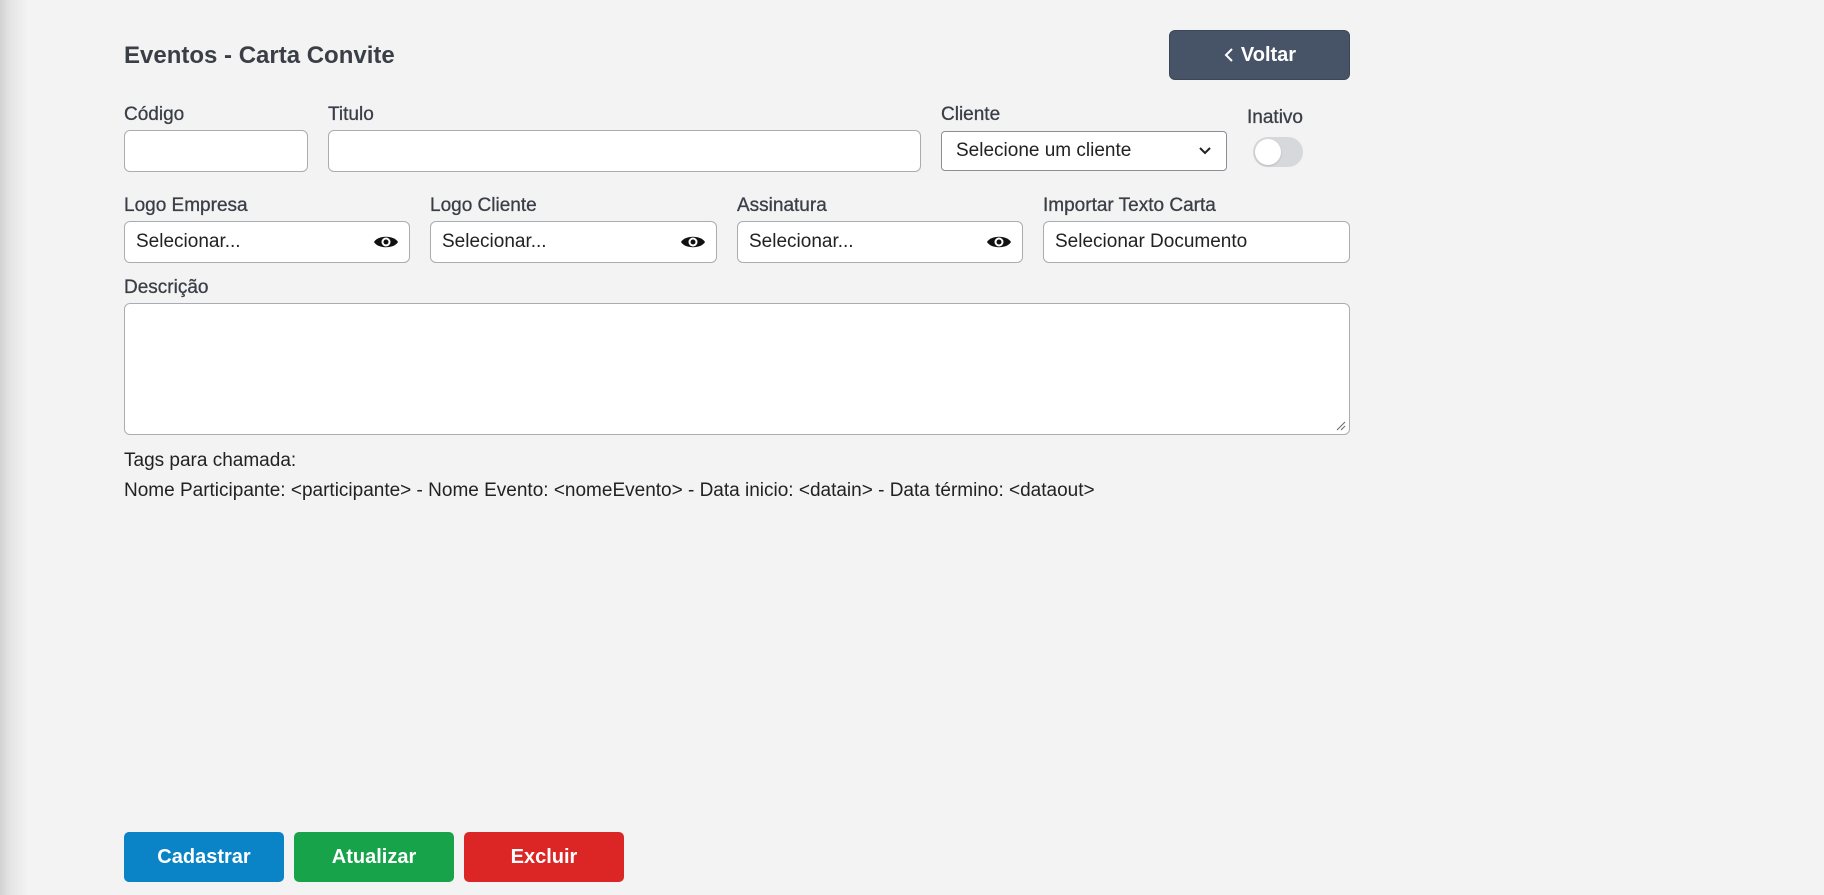 Image resolution: width=1824 pixels, height=895 pixels. I want to click on back-button: Voltar, so click(1259, 55).